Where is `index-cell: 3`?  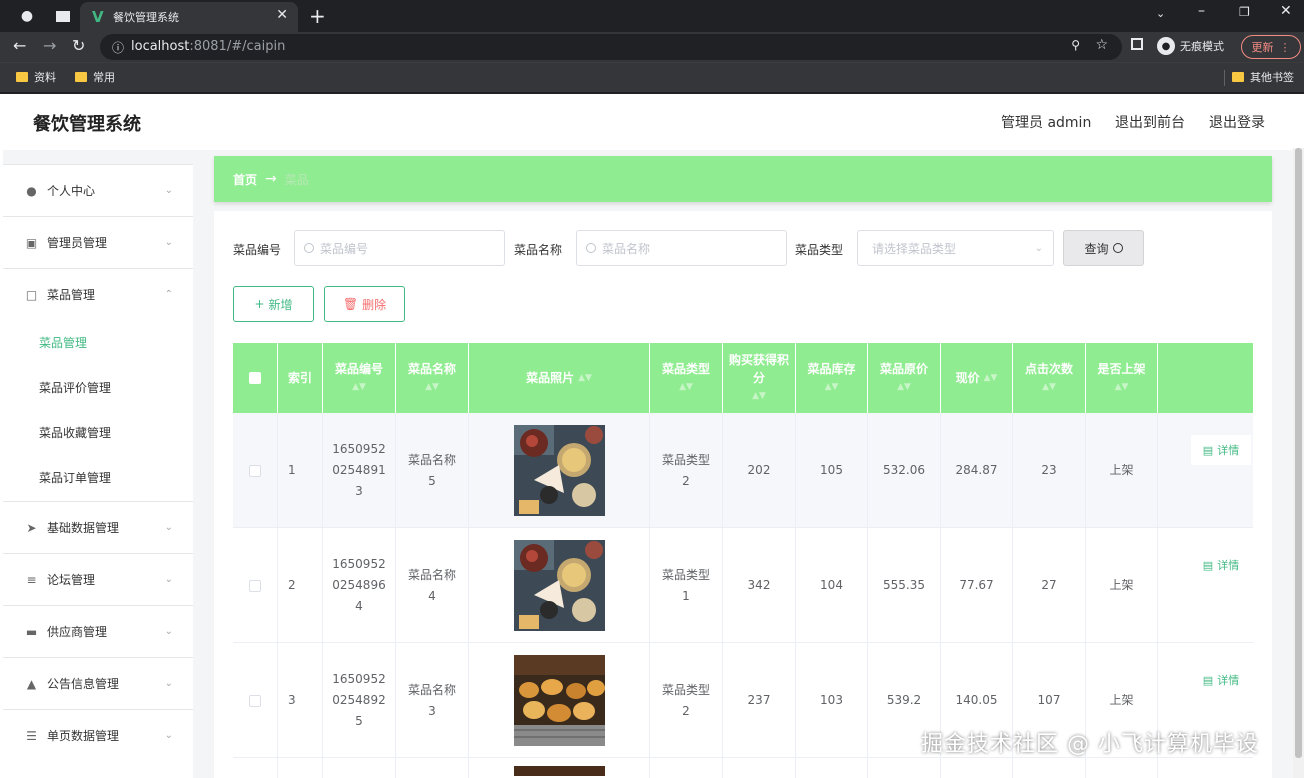 index-cell: 3 is located at coordinates (300, 700).